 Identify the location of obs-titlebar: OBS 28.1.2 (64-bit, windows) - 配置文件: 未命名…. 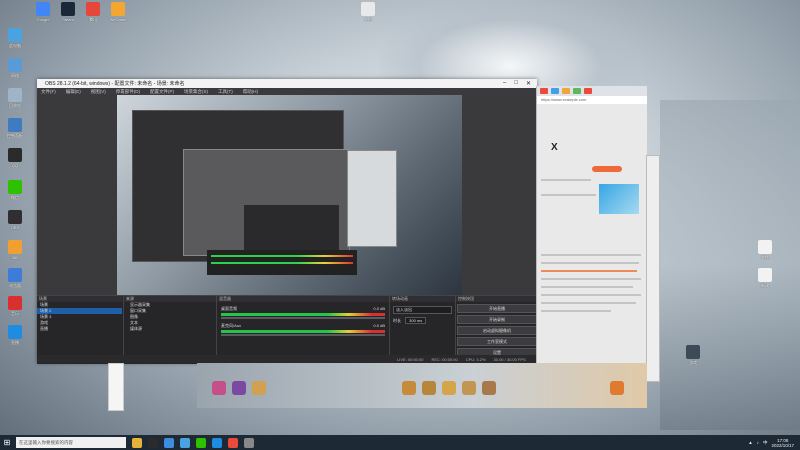
(287, 83).